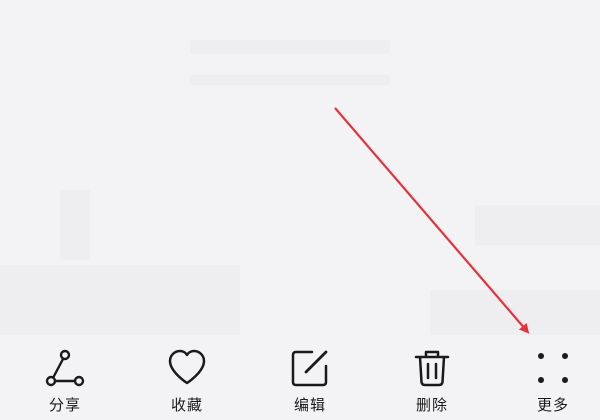 The height and width of the screenshot is (420, 600). Describe the element at coordinates (64, 405) in the screenshot. I see `share-label: 分享` at that location.